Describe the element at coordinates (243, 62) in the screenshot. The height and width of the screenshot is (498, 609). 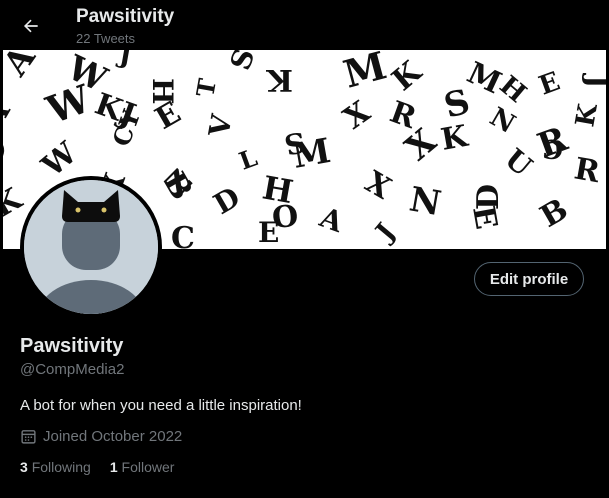
I see `svg-text: S` at that location.